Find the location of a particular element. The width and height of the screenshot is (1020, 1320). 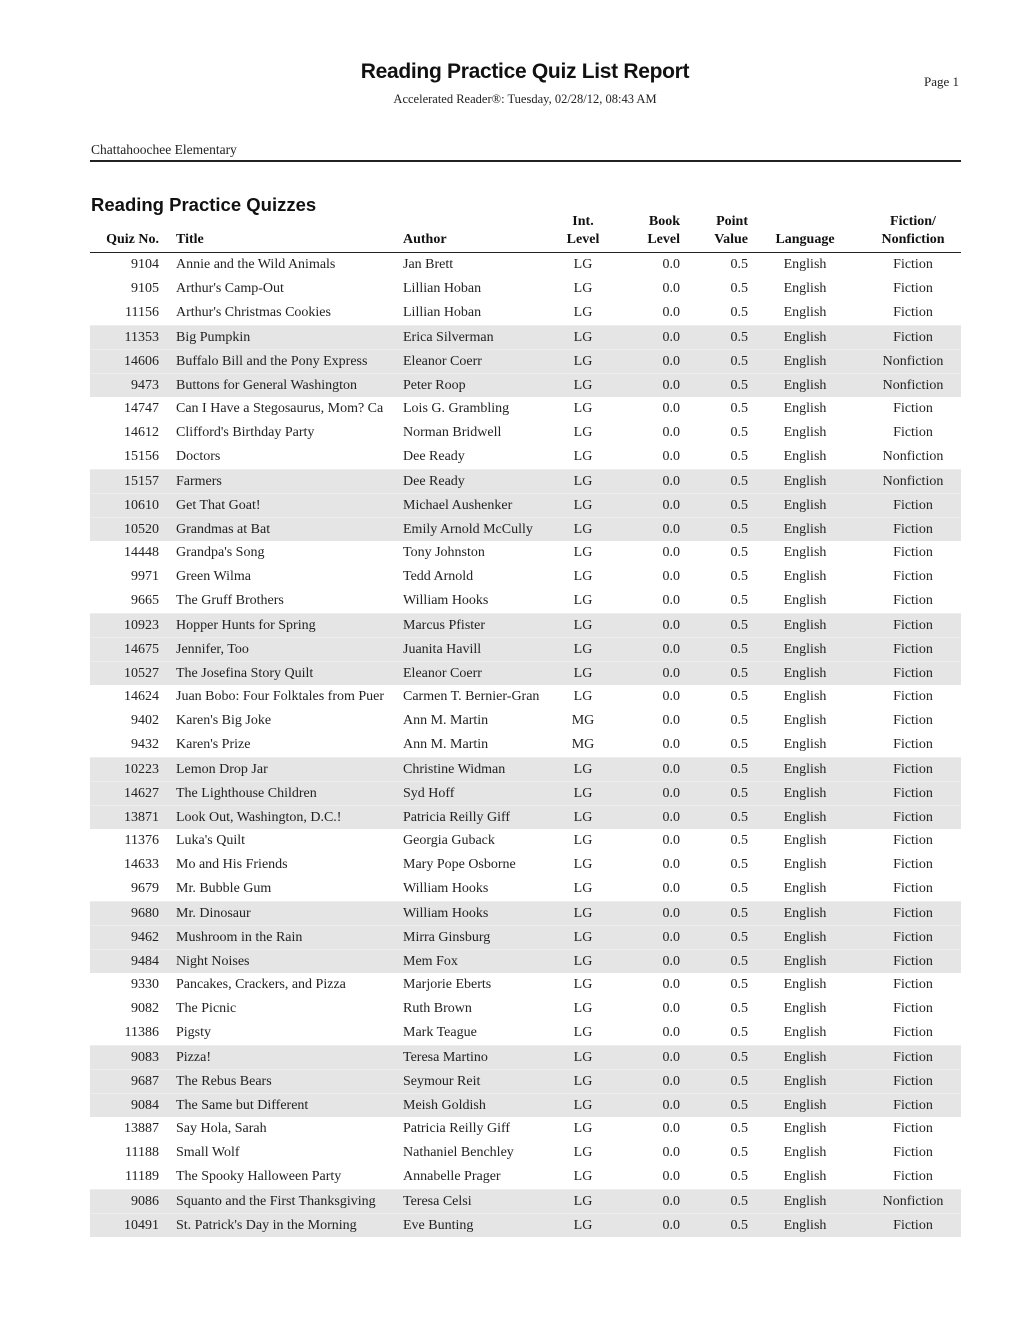

book-title-cell: Luka's Quilt is located at coordinates (211, 840).